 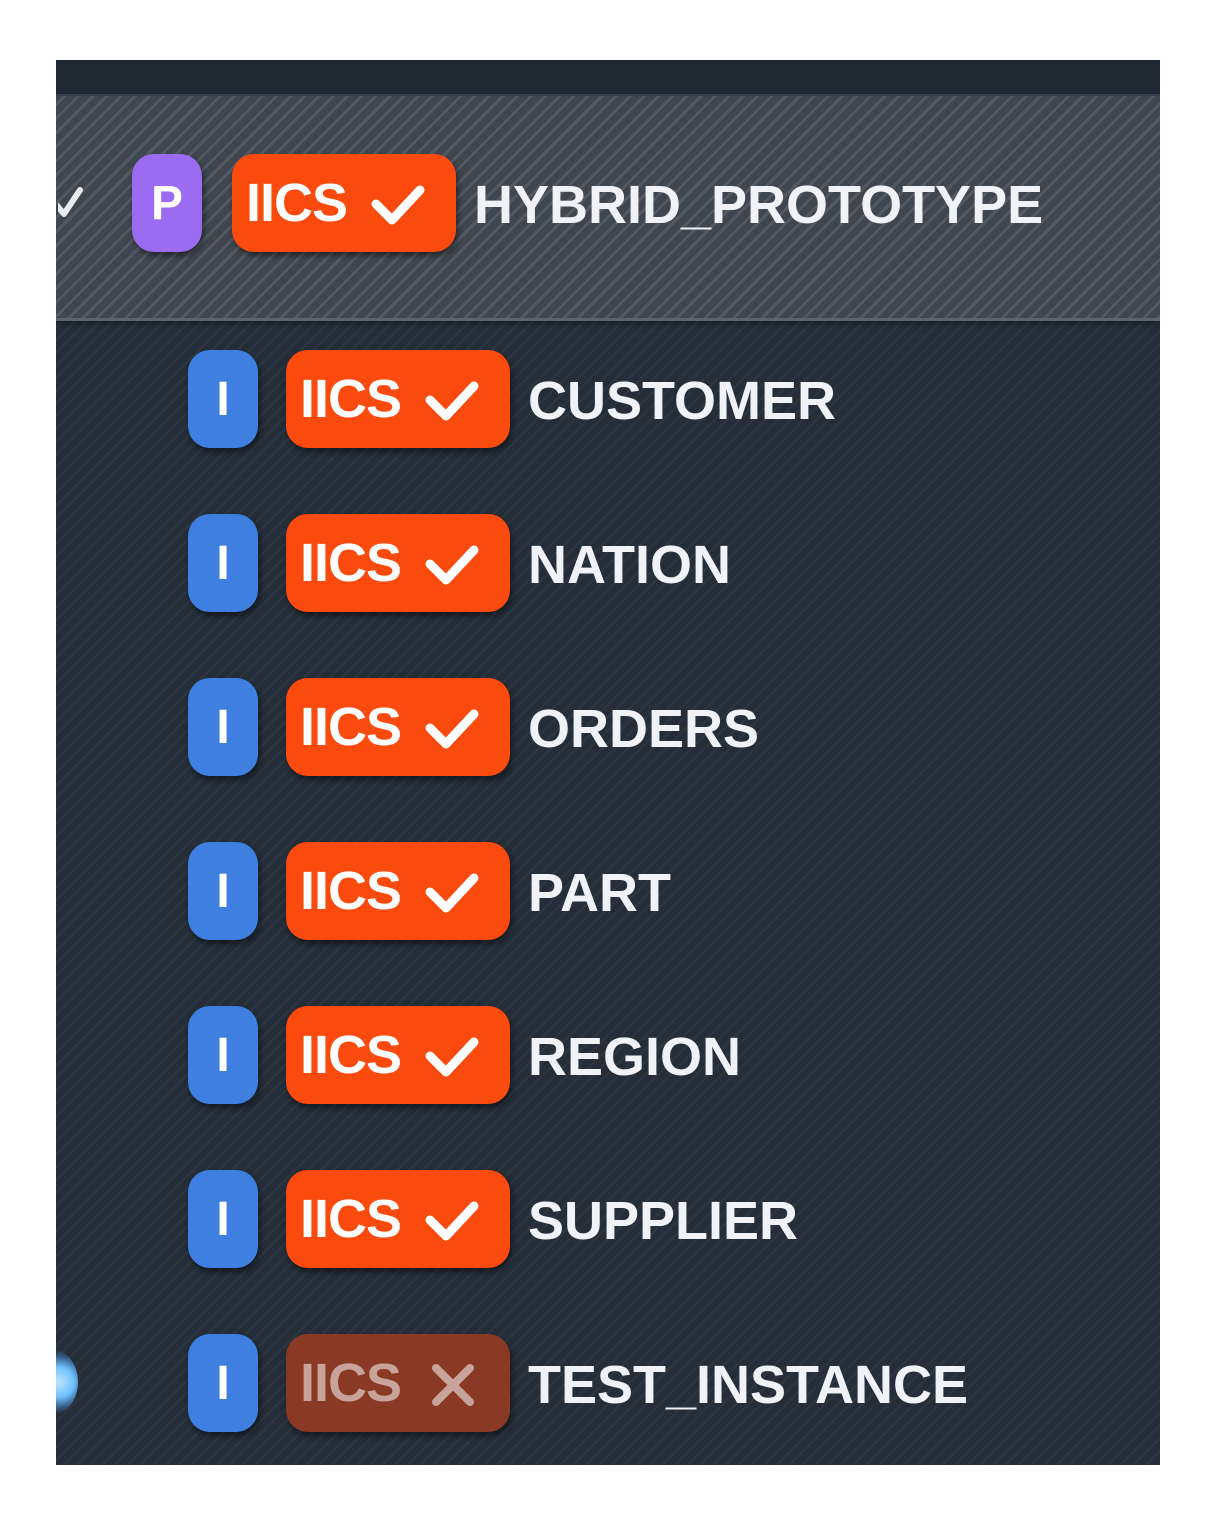 I want to click on tree-item-region: I IICS REGION, so click(x=608, y=1056).